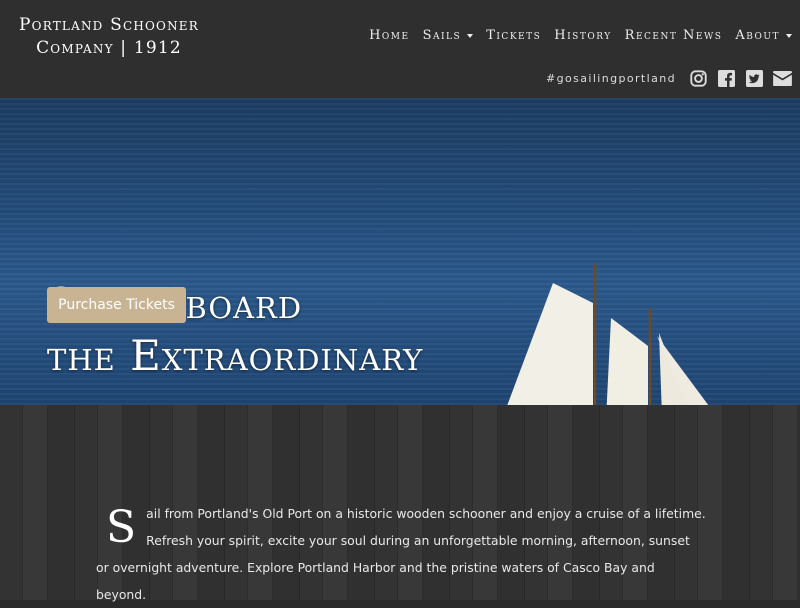 The image size is (800, 608). I want to click on nav-about: About, so click(763, 35).